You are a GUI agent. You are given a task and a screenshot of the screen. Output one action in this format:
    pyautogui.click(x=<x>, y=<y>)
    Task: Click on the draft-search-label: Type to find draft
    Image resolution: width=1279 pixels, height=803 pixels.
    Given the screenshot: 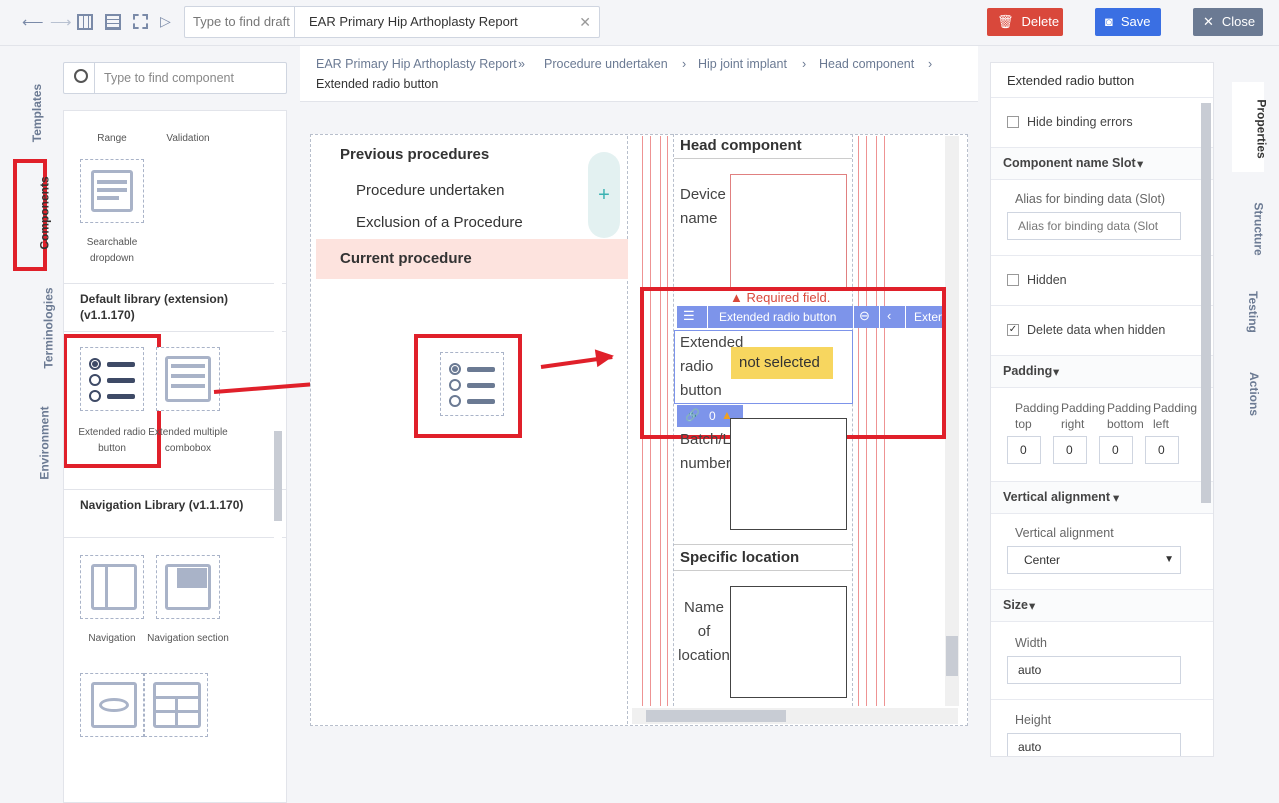 What is the action you would take?
    pyautogui.click(x=240, y=22)
    